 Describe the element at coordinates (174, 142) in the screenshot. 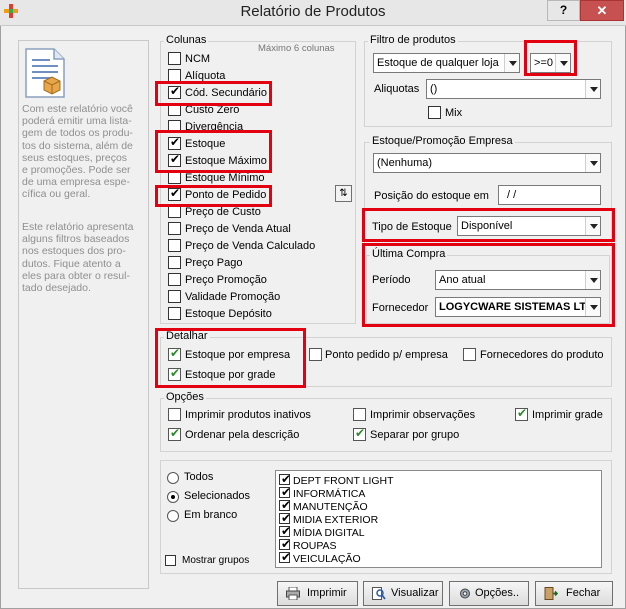

I see `estoque-checkbox` at that location.